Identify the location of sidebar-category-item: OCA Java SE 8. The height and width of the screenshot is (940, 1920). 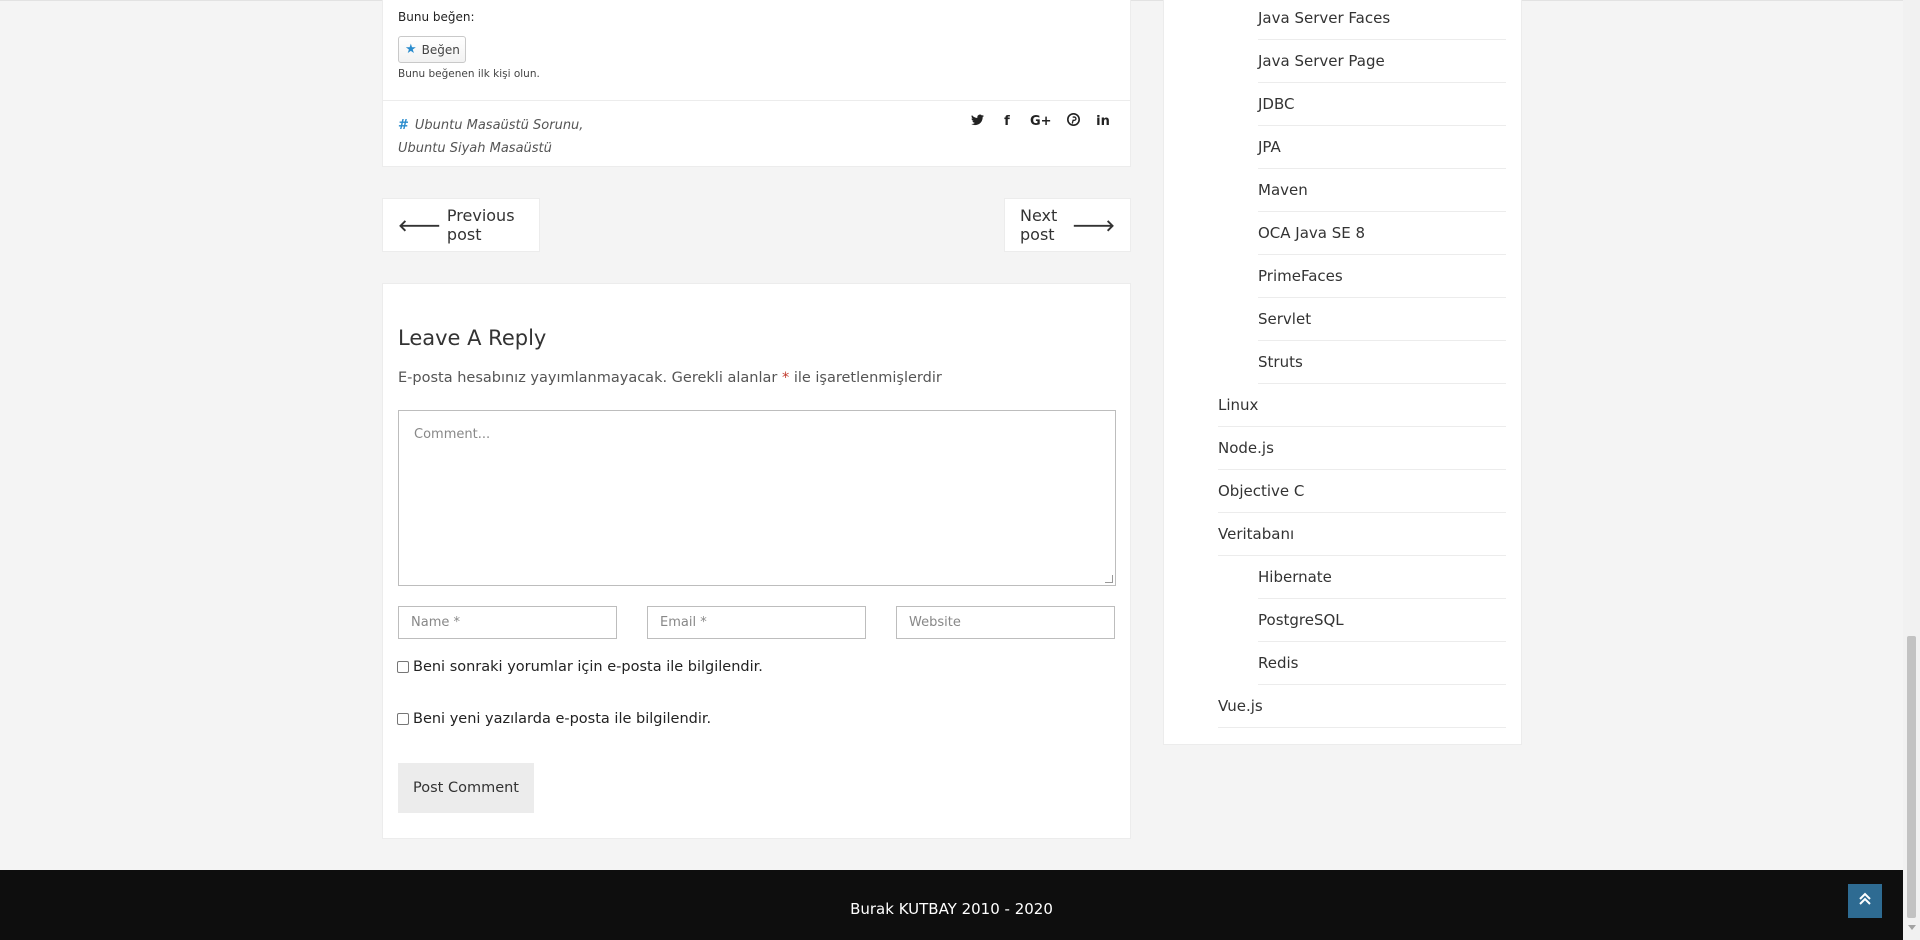
(1382, 233).